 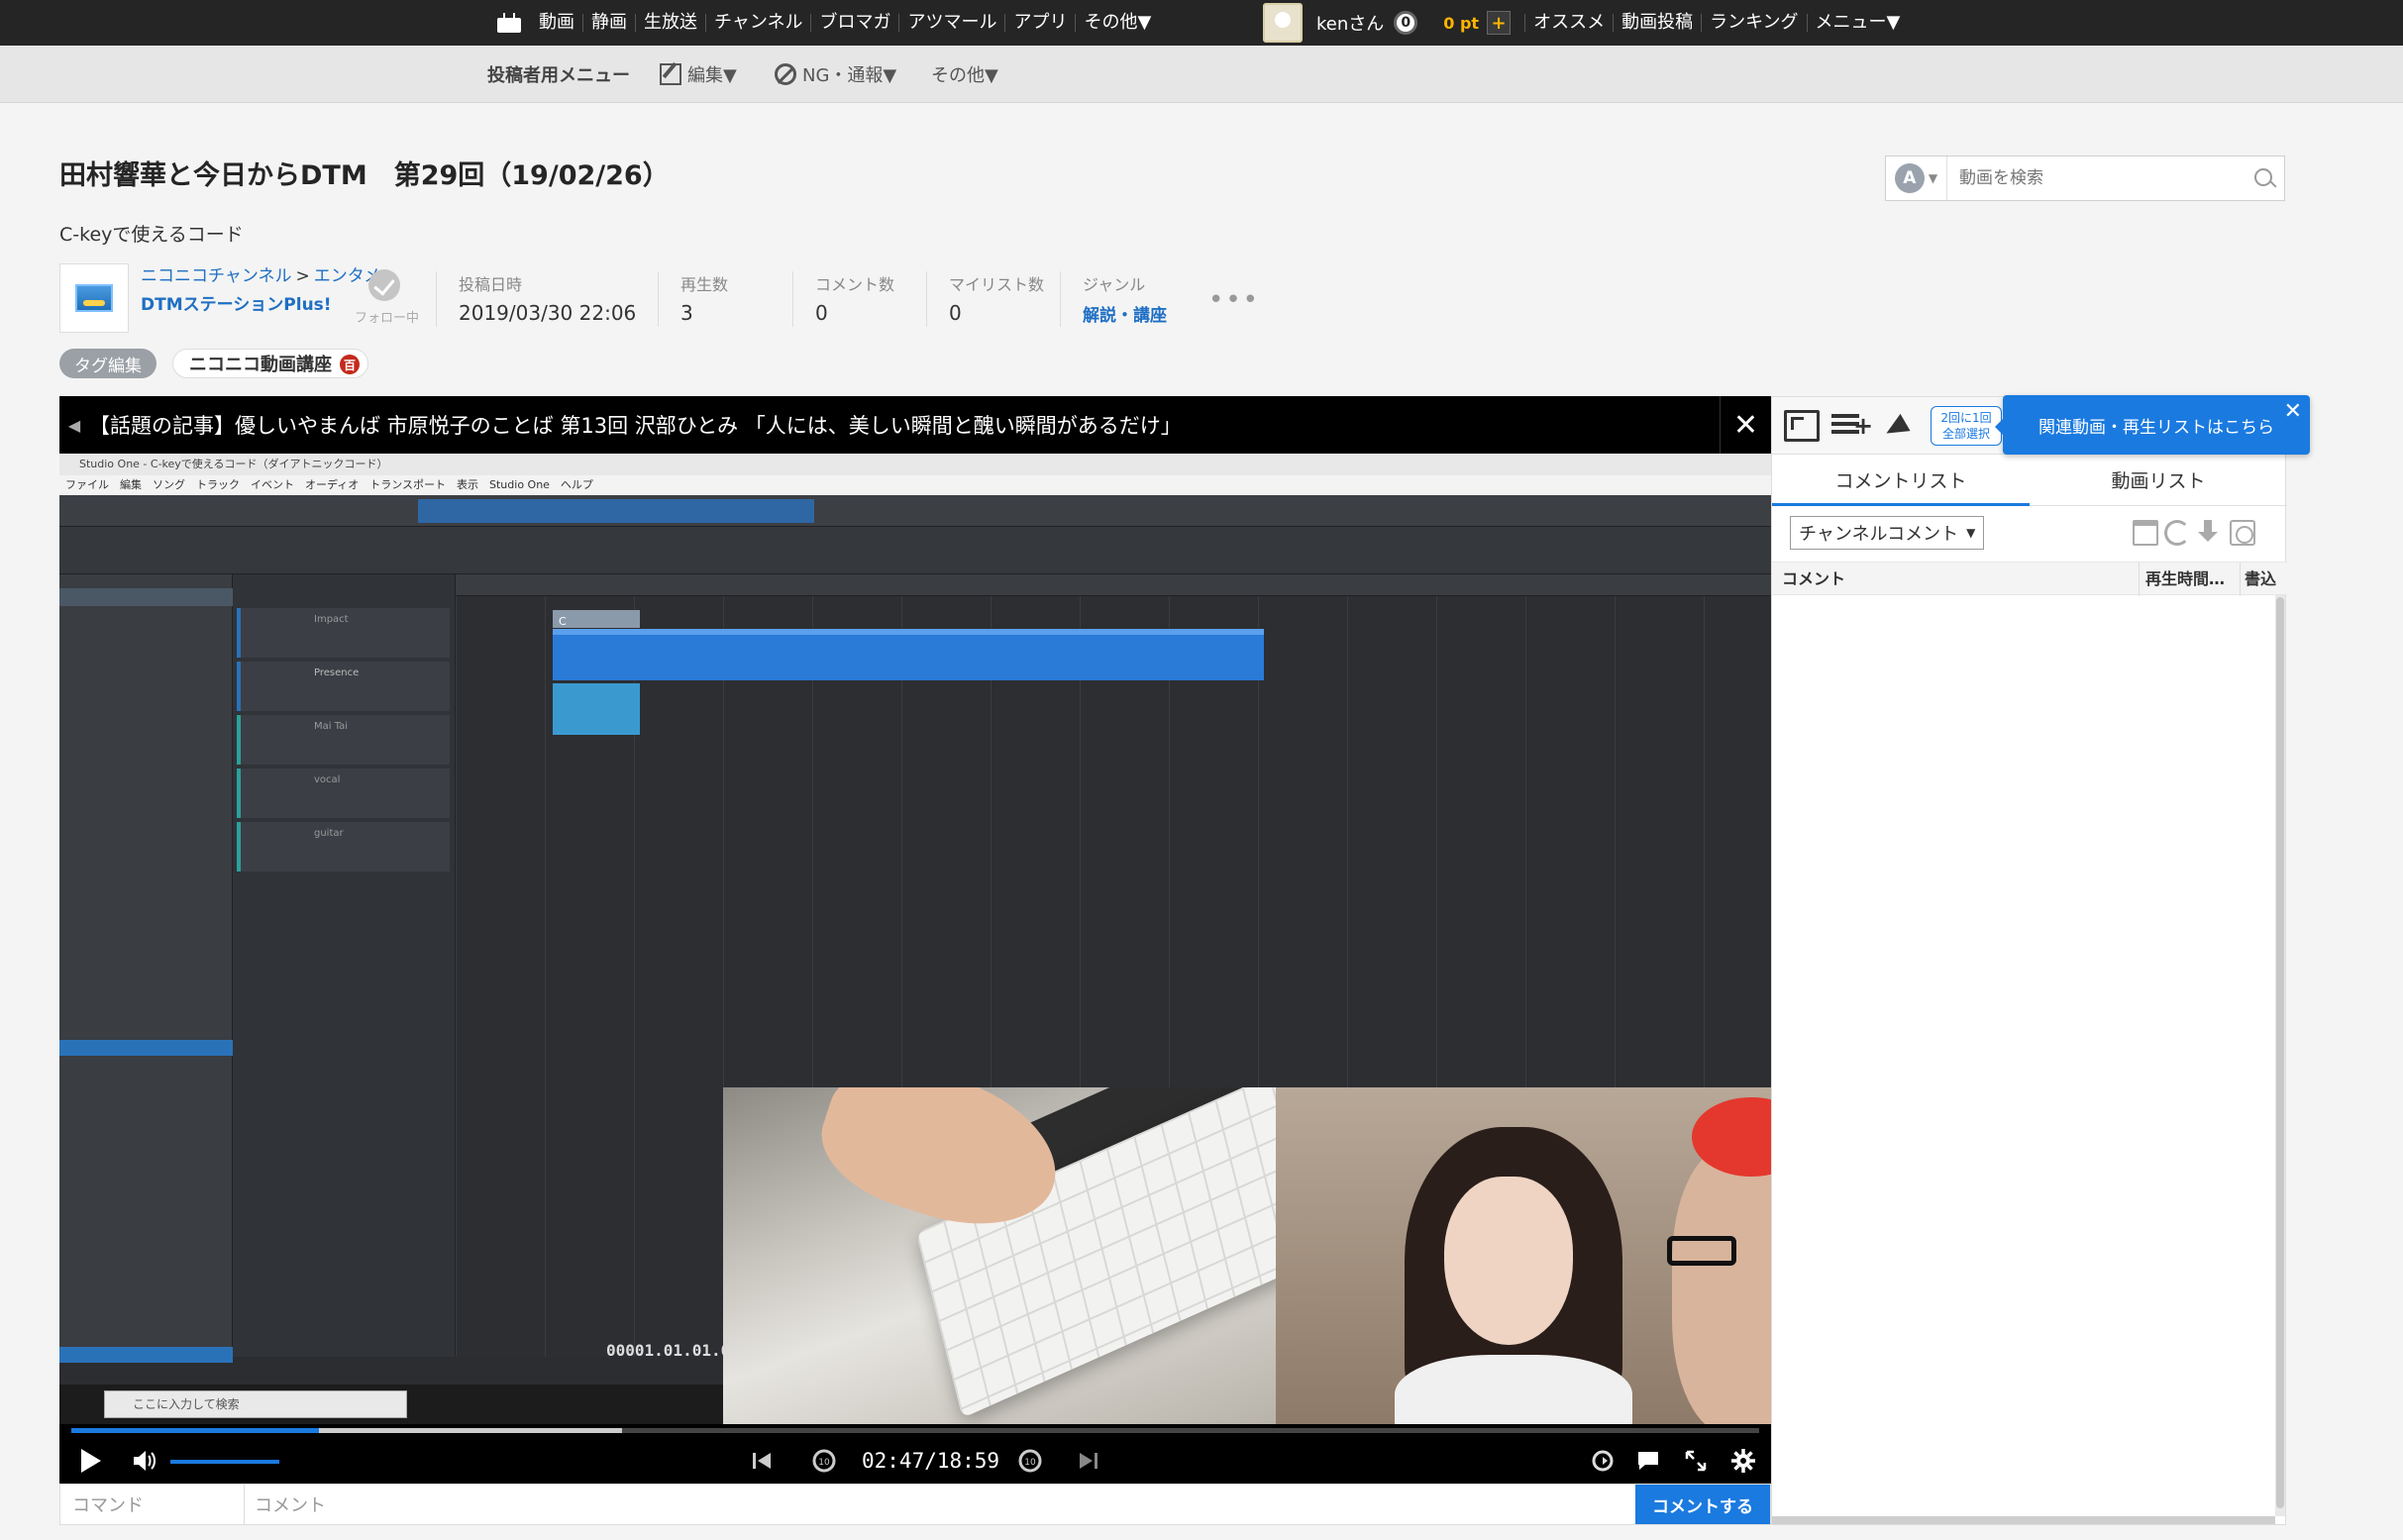 What do you see at coordinates (548, 313) in the screenshot?
I see `stat-posted-value: 2019/03/30 22:06` at bounding box center [548, 313].